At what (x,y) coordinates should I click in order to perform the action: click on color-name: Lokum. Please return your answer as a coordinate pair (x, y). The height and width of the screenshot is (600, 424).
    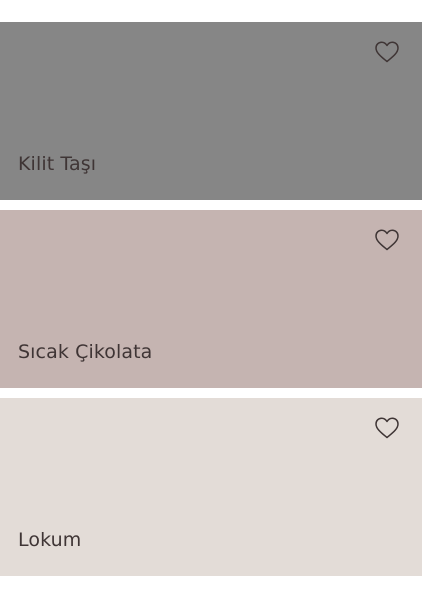
    Looking at the image, I should click on (50, 540).